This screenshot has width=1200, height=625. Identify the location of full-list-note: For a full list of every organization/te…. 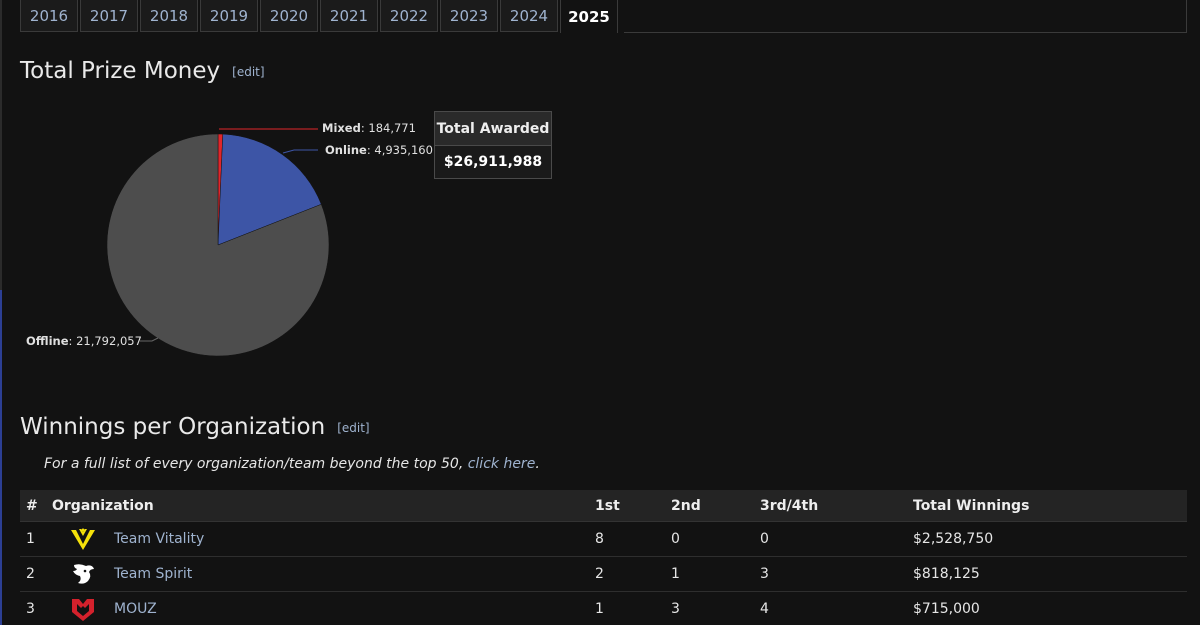
(292, 464).